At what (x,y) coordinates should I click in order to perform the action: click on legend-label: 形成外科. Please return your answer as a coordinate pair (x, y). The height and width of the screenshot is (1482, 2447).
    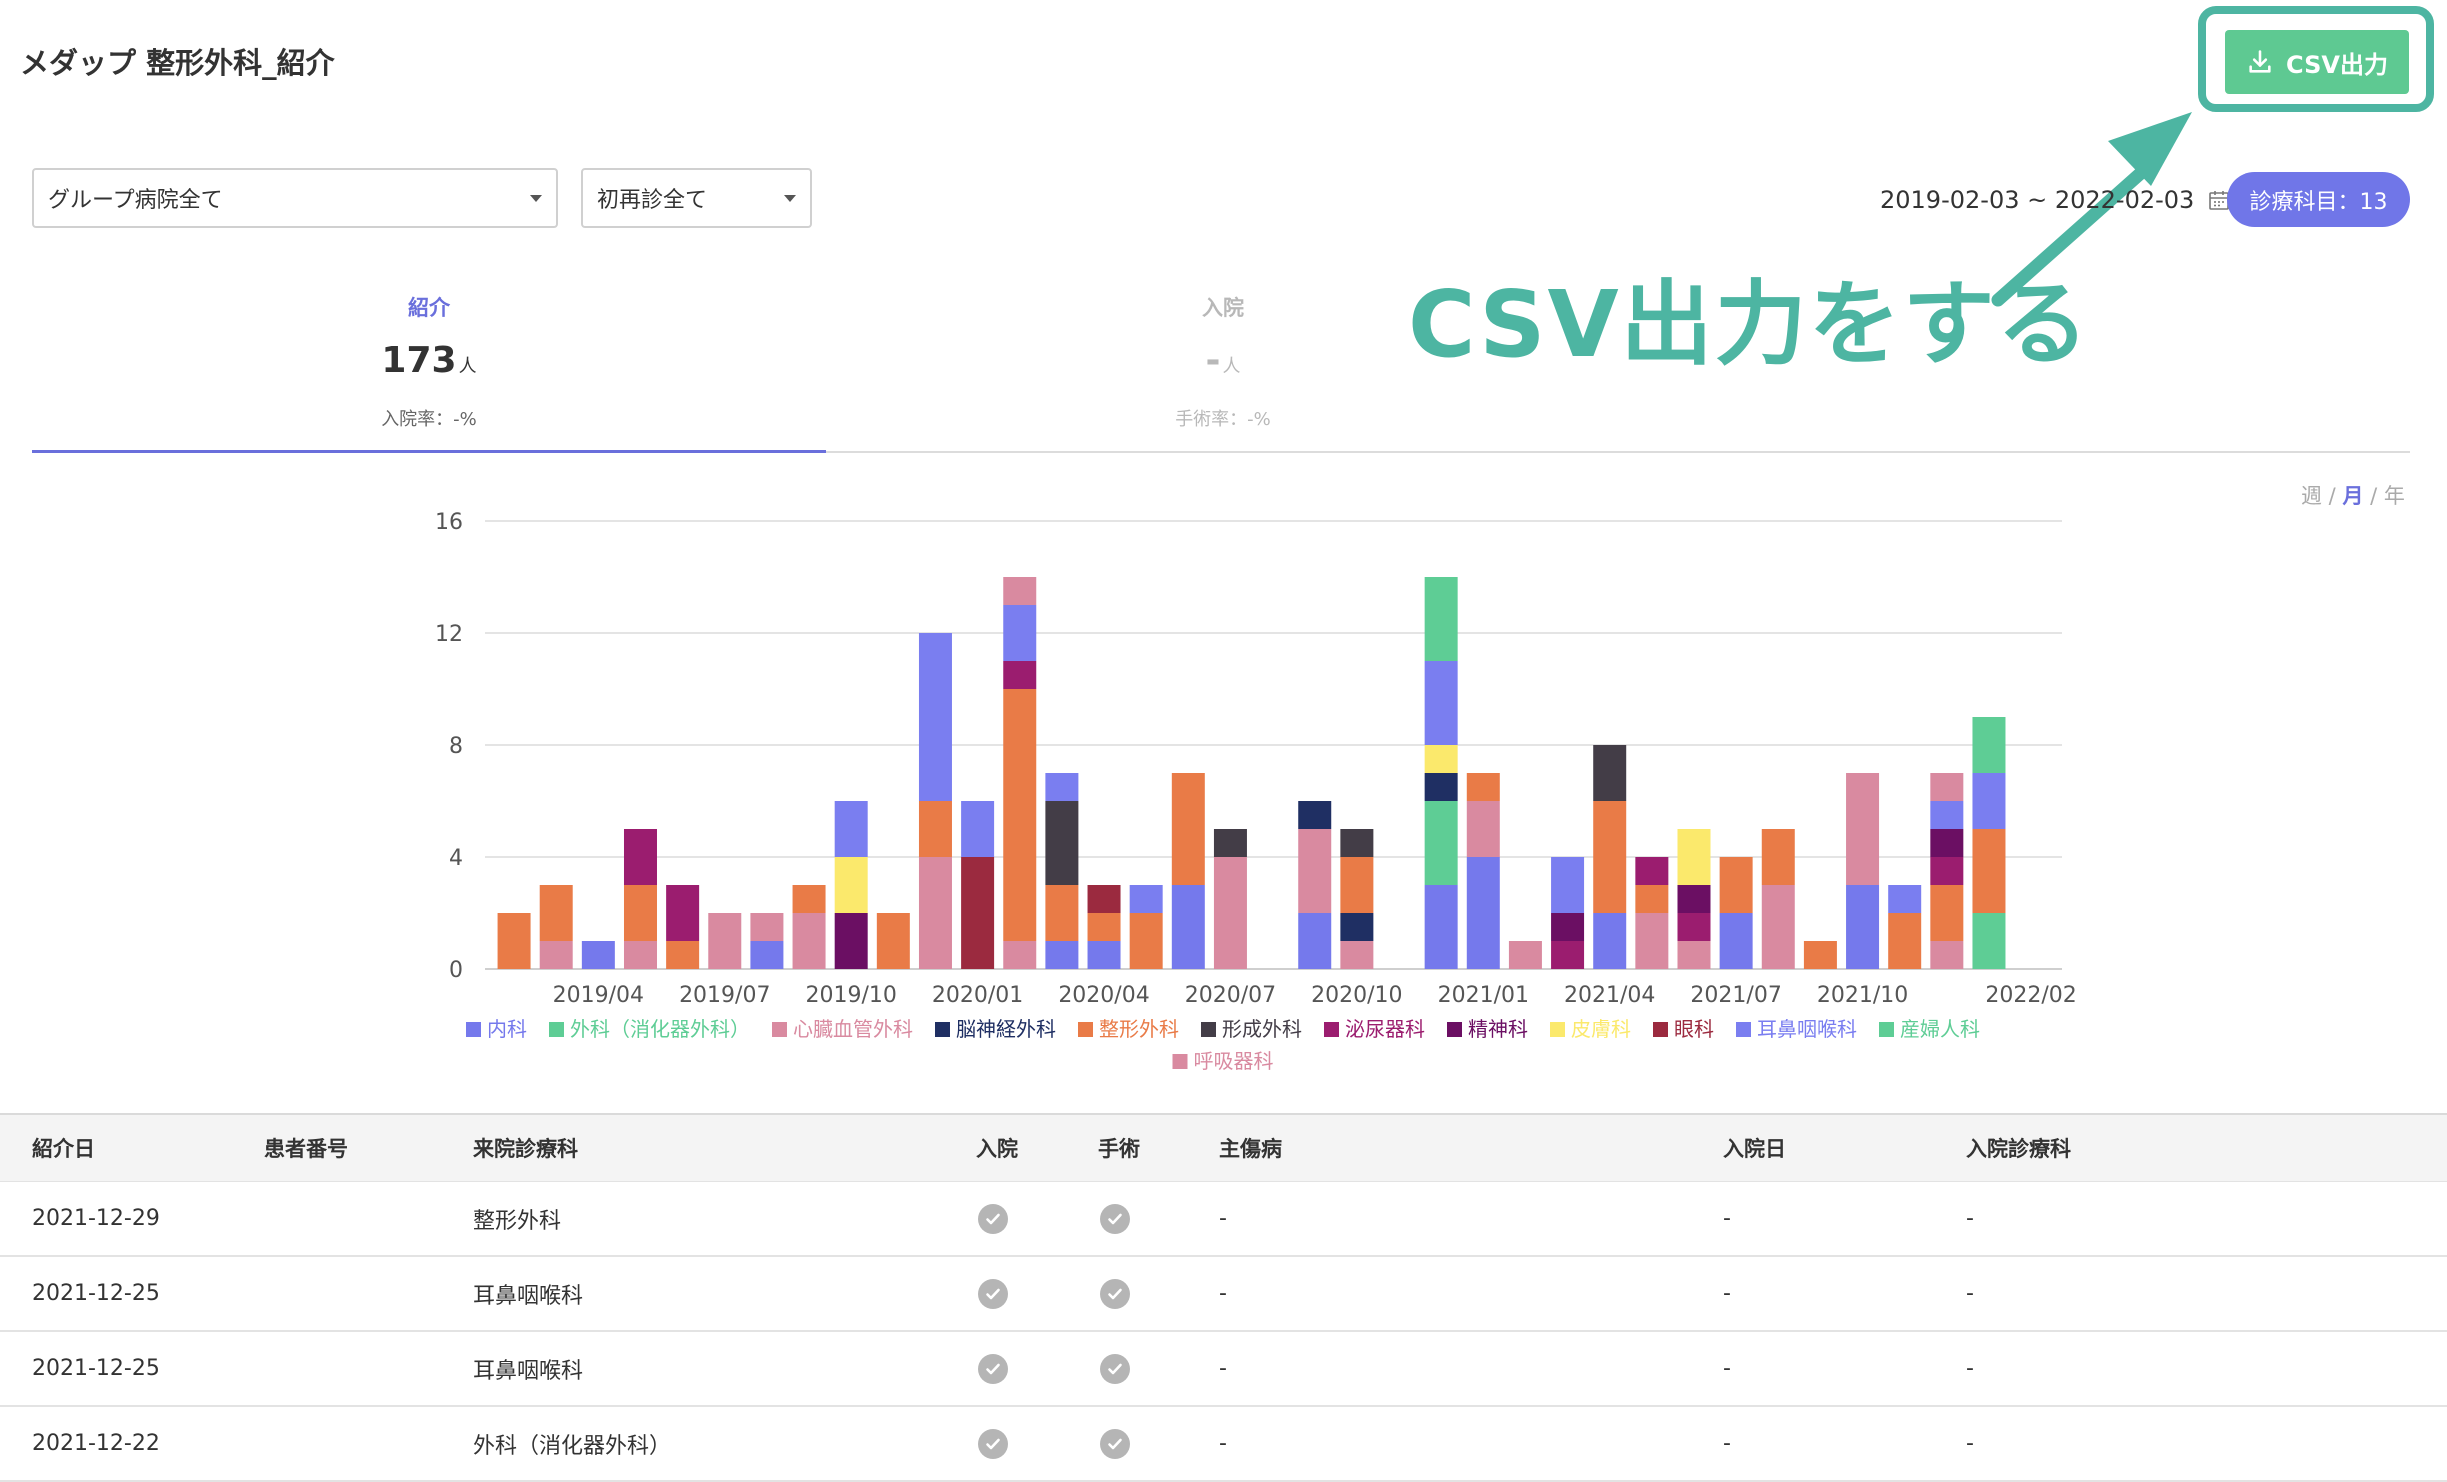
    Looking at the image, I should click on (1262, 1029).